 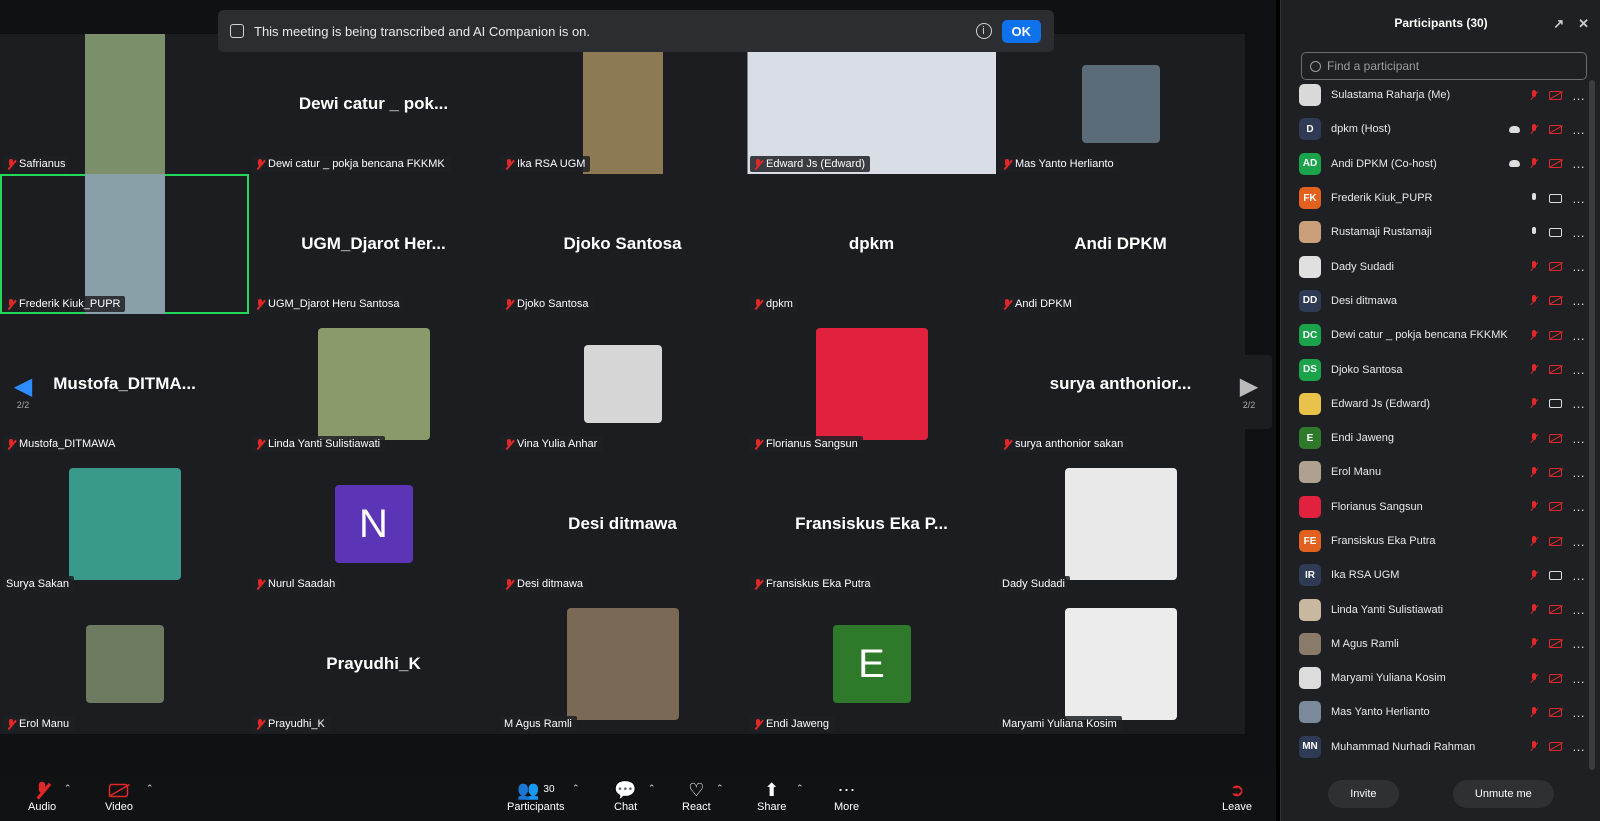 What do you see at coordinates (983, 31) in the screenshot?
I see `info-icon: i` at bounding box center [983, 31].